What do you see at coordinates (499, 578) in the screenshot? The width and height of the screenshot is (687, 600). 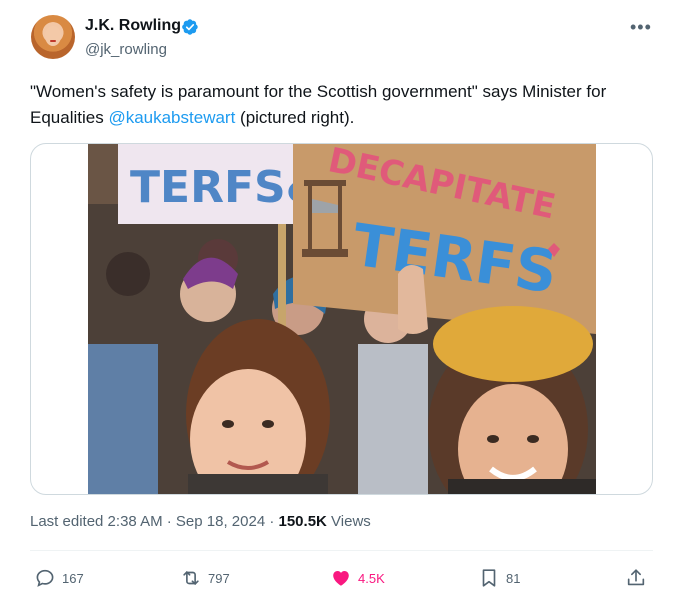 I see `bookmark-button: 81` at bounding box center [499, 578].